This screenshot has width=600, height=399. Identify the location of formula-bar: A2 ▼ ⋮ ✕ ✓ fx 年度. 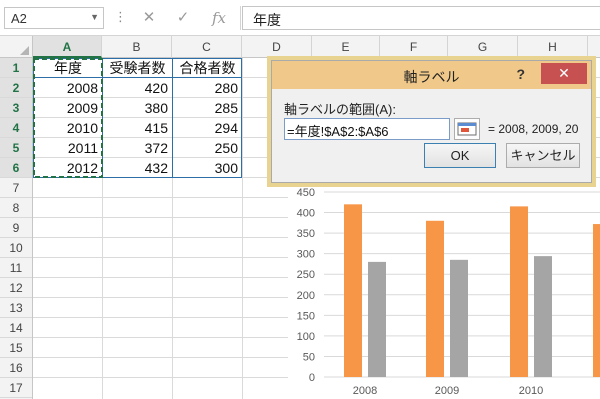
(300, 18).